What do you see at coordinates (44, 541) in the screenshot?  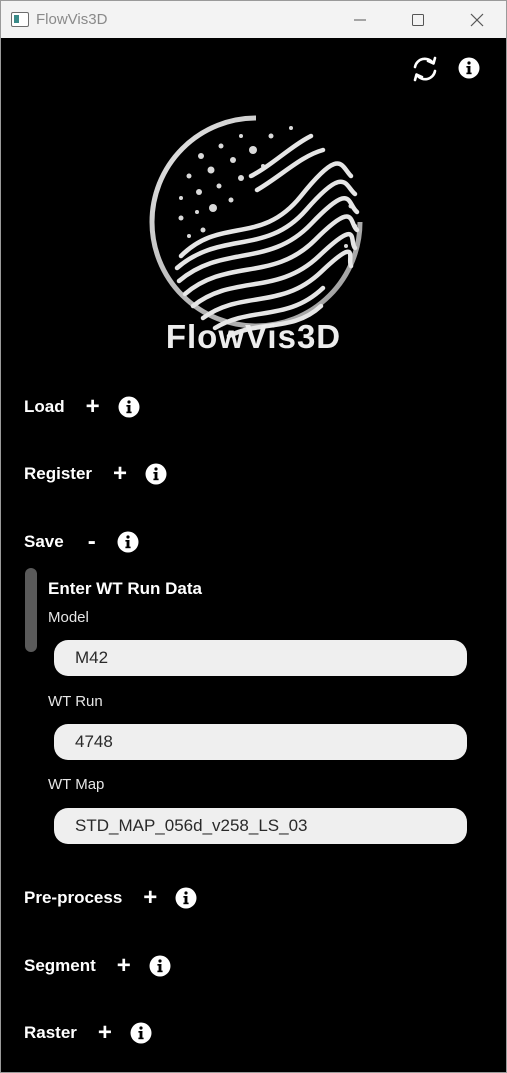 I see `section-label: Save` at bounding box center [44, 541].